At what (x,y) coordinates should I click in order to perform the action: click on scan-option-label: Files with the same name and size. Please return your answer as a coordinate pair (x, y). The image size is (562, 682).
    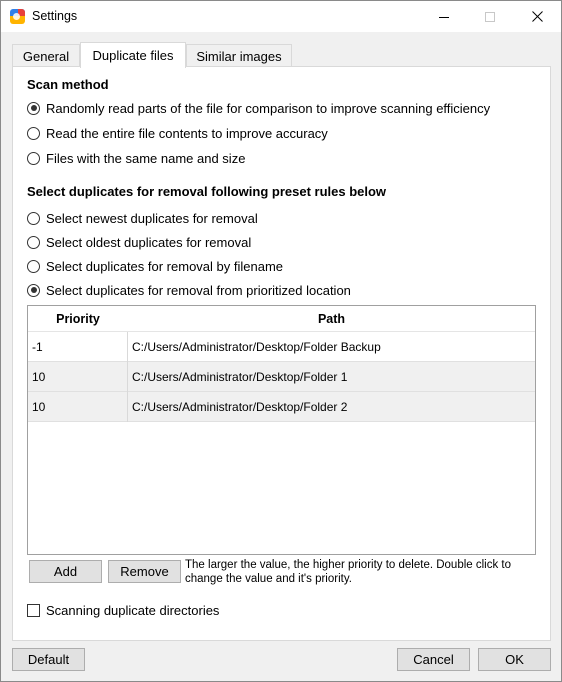
    Looking at the image, I should click on (146, 158).